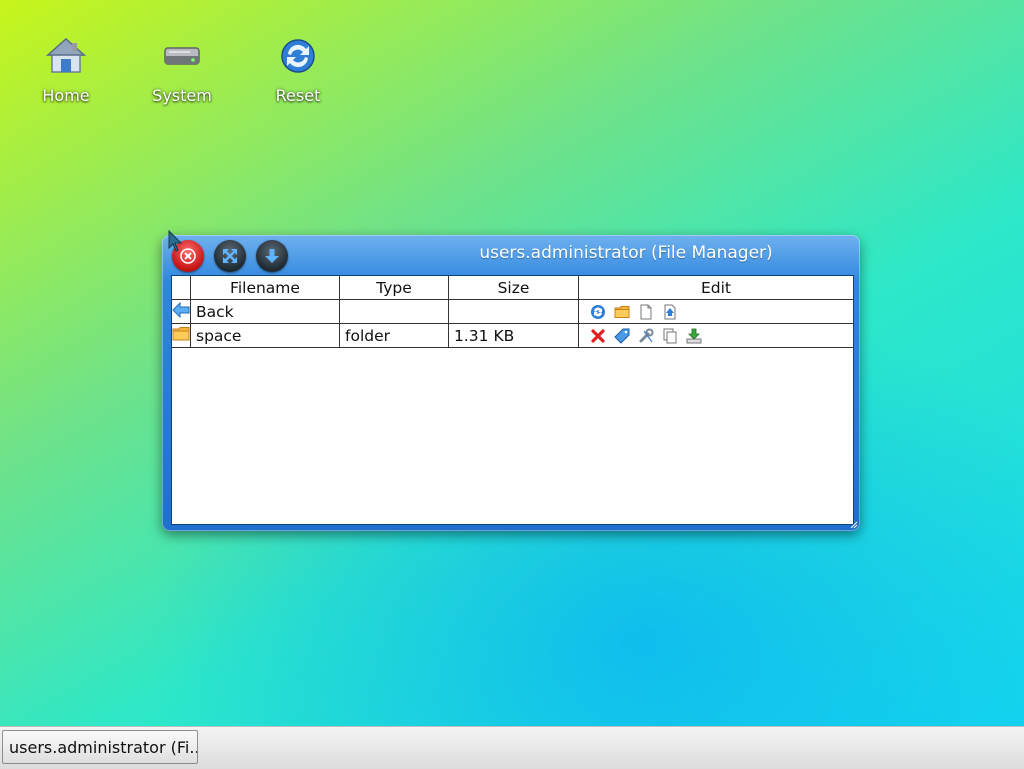  Describe the element at coordinates (298, 56) in the screenshot. I see `reset-icon` at that location.